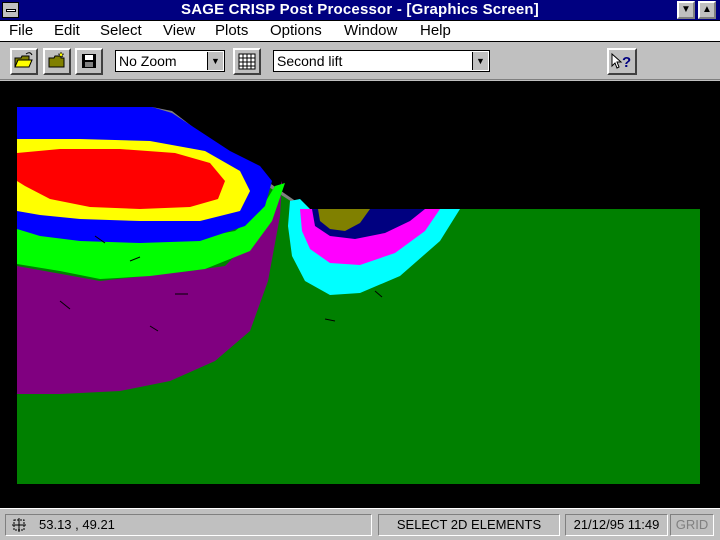  I want to click on grid-indicator: GRID, so click(692, 524).